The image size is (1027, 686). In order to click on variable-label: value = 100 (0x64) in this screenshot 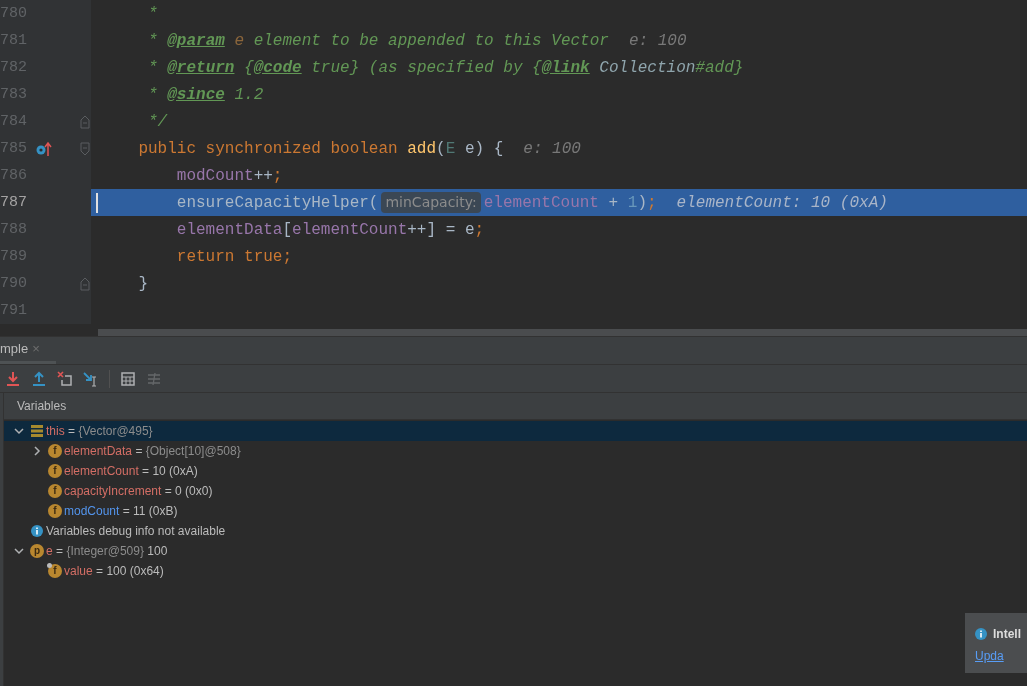, I will do `click(114, 571)`.